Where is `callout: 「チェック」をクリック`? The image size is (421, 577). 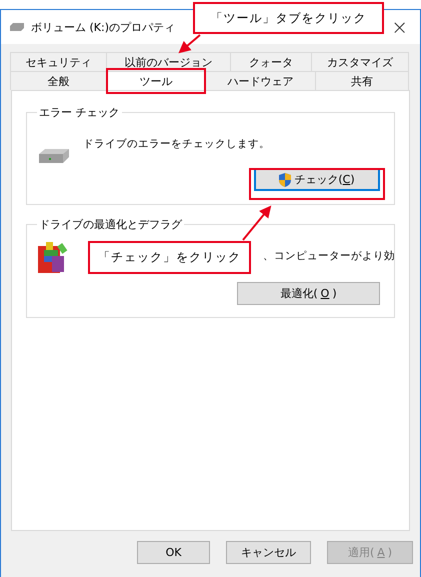 callout: 「チェック」をクリック is located at coordinates (169, 257).